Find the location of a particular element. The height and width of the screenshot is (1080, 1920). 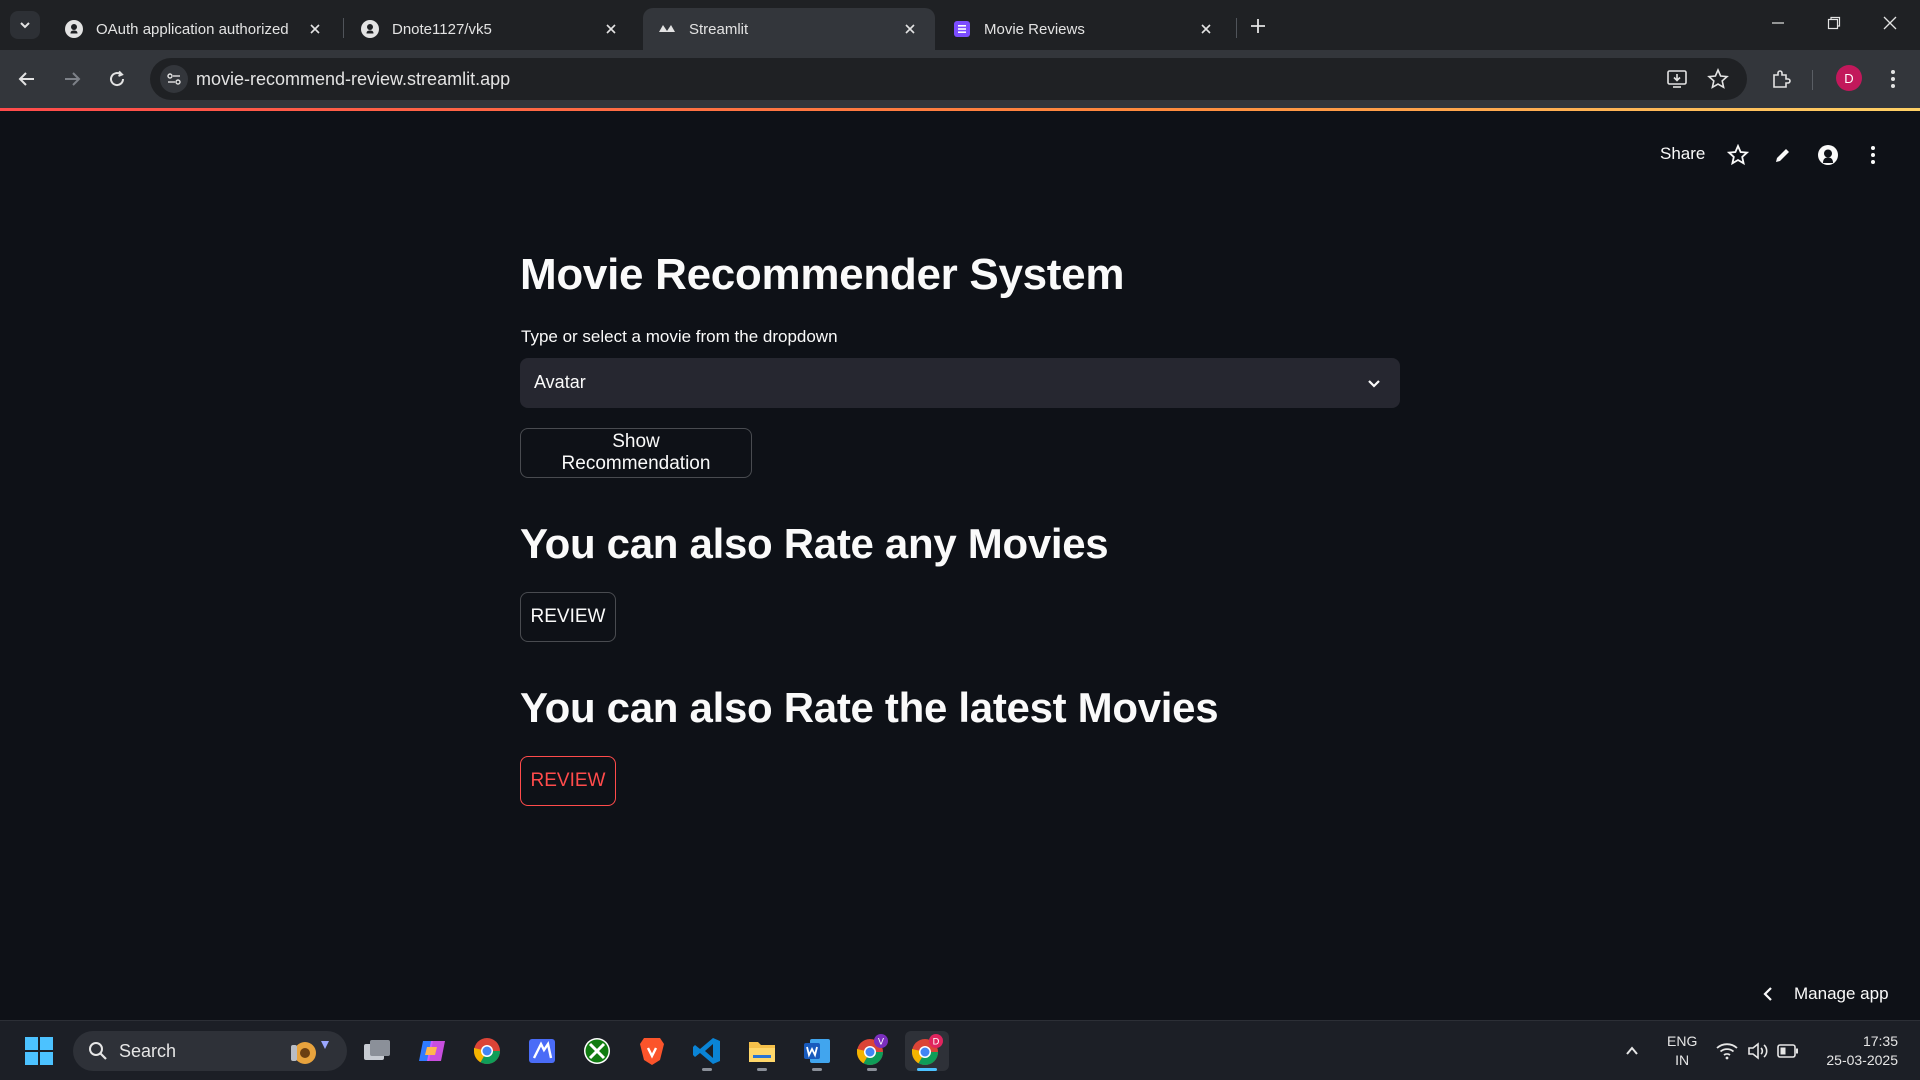

puzzle-icon is located at coordinates (1782, 79).